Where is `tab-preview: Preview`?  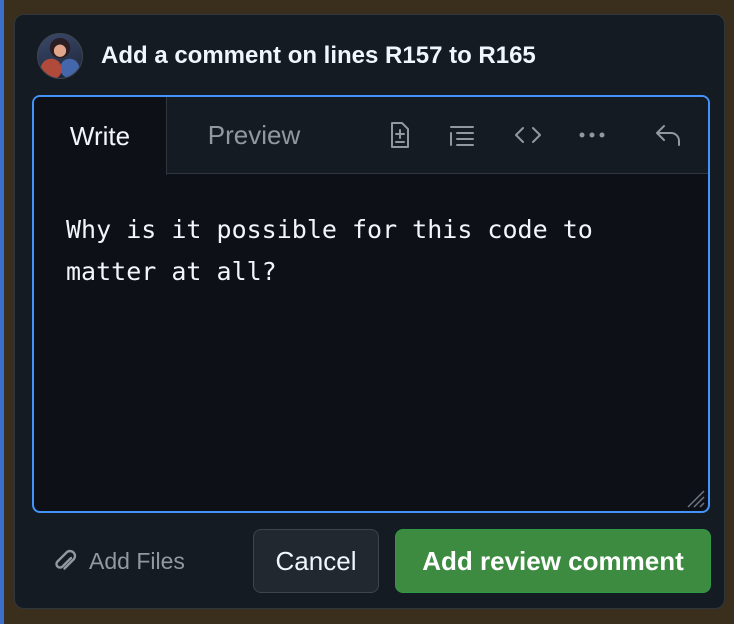 tab-preview: Preview is located at coordinates (254, 135).